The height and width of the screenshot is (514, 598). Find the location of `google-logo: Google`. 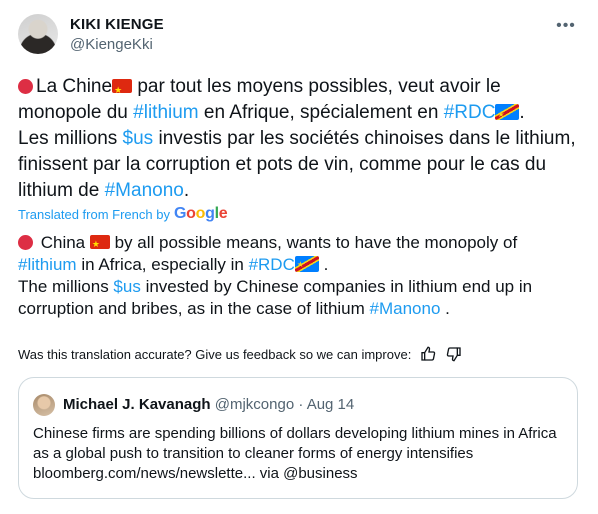

google-logo: Google is located at coordinates (200, 213).